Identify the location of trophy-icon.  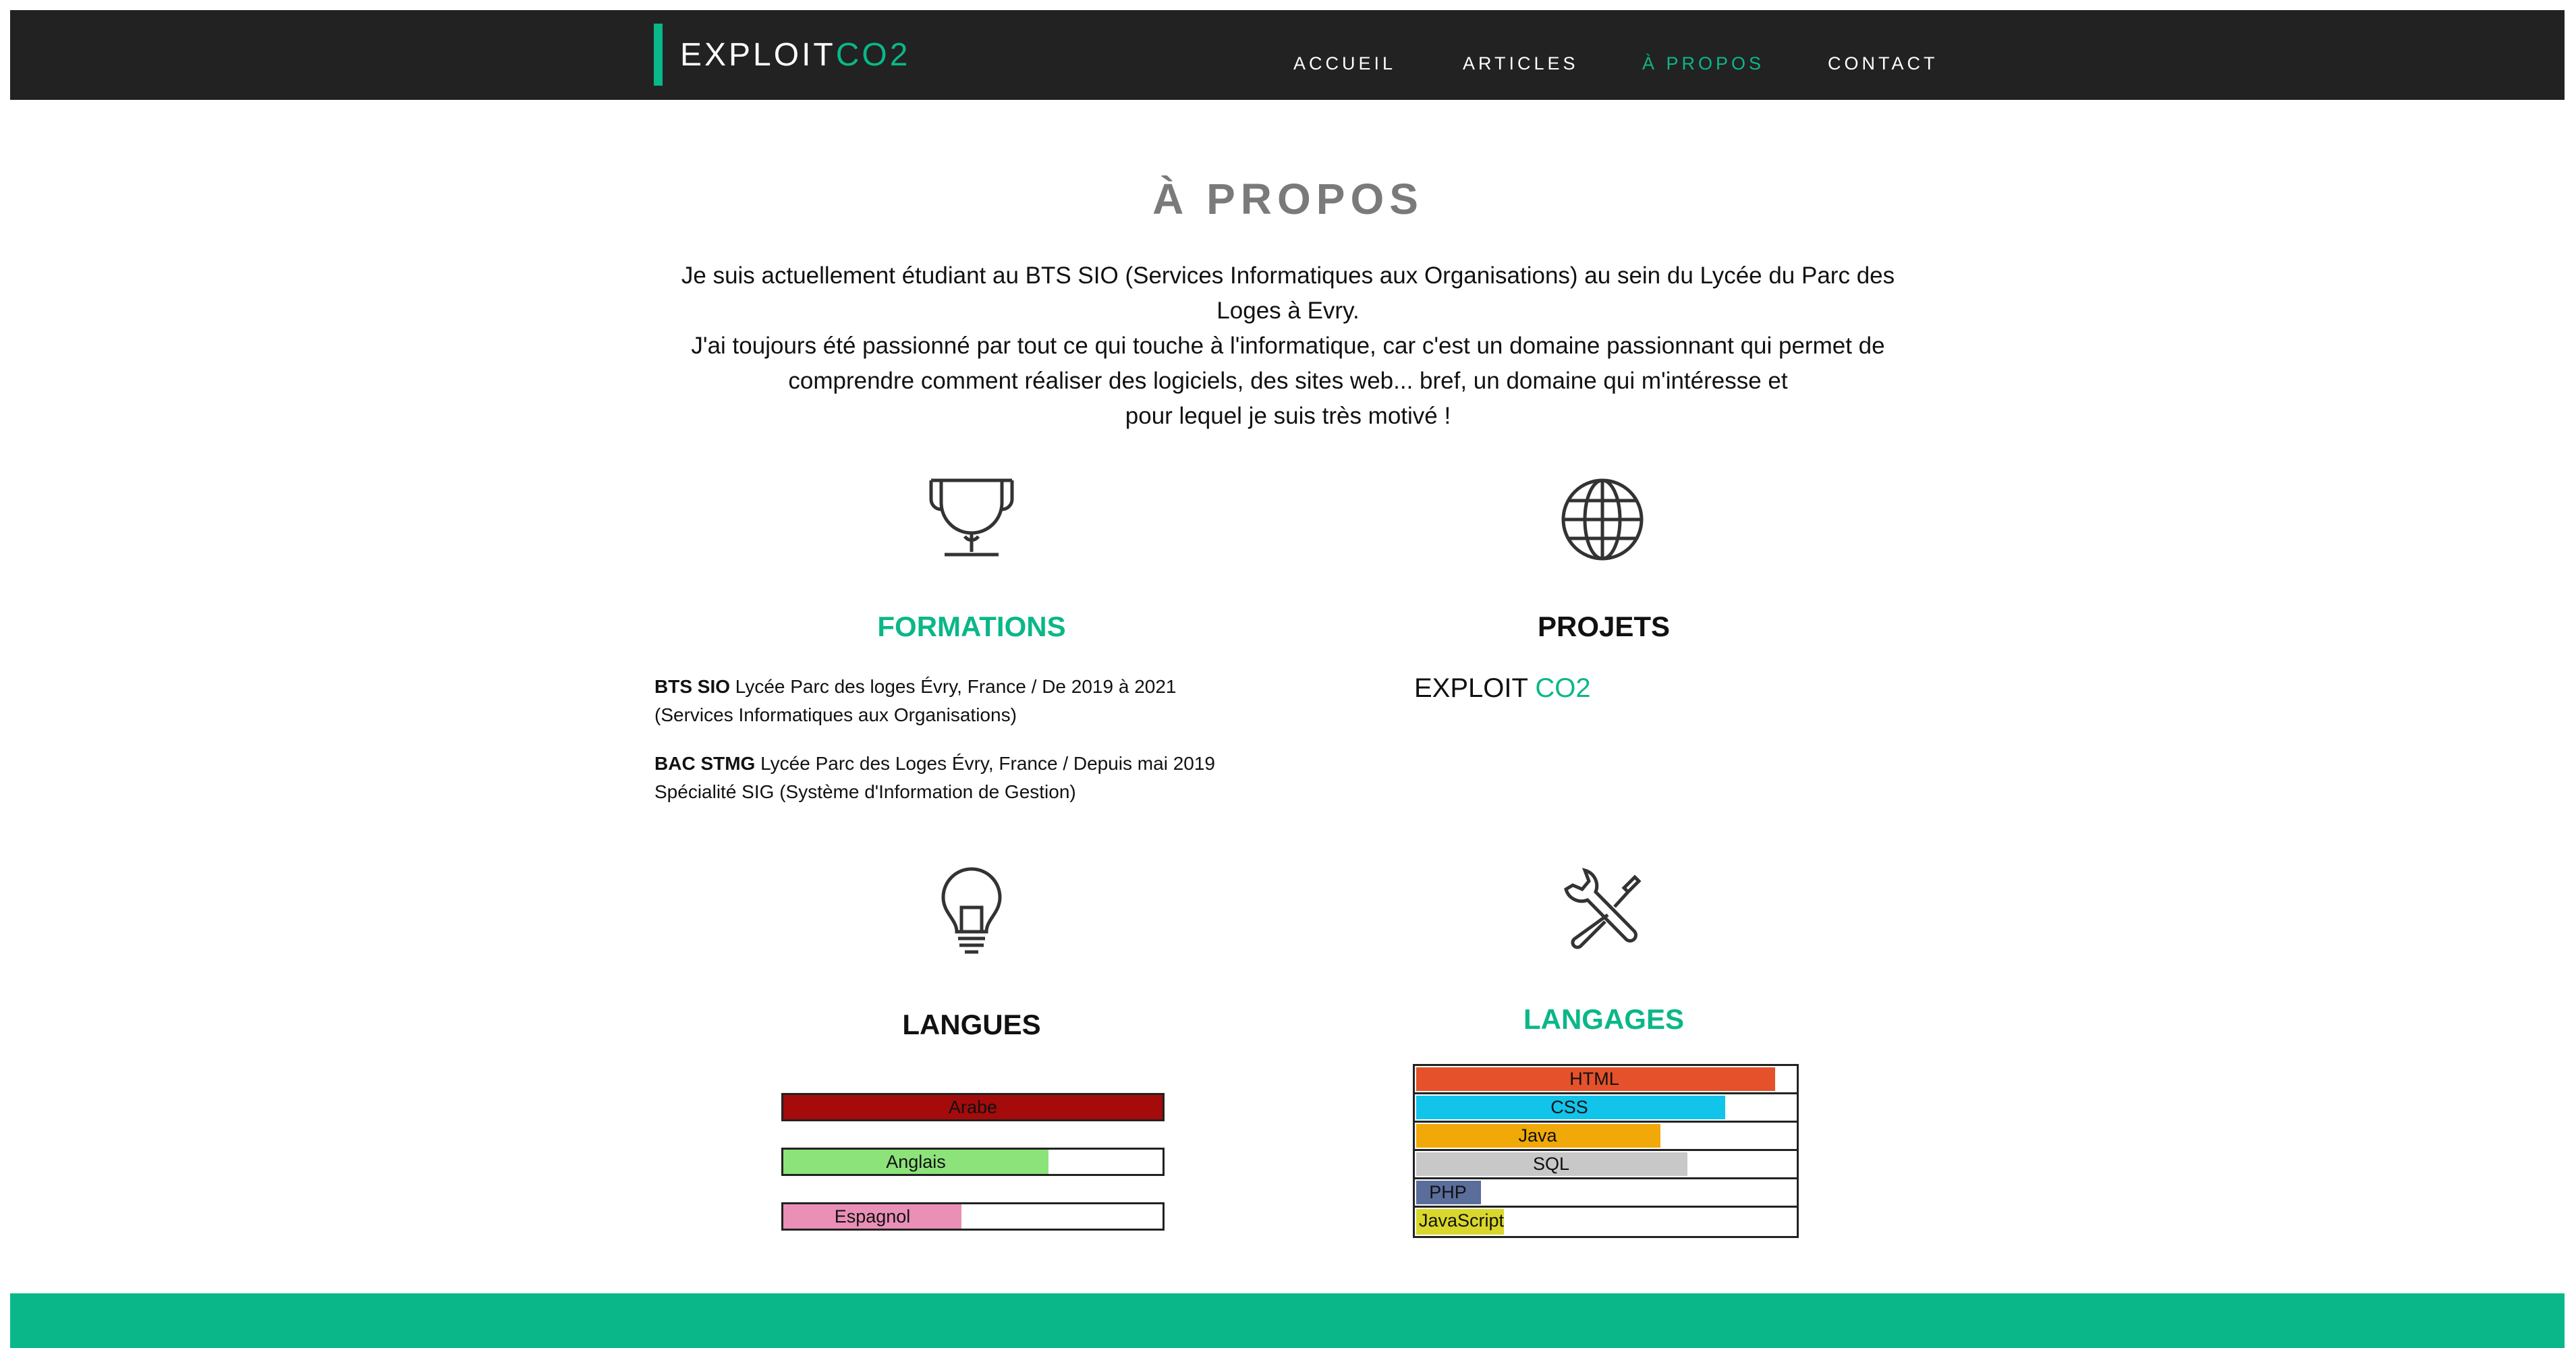
(971, 519).